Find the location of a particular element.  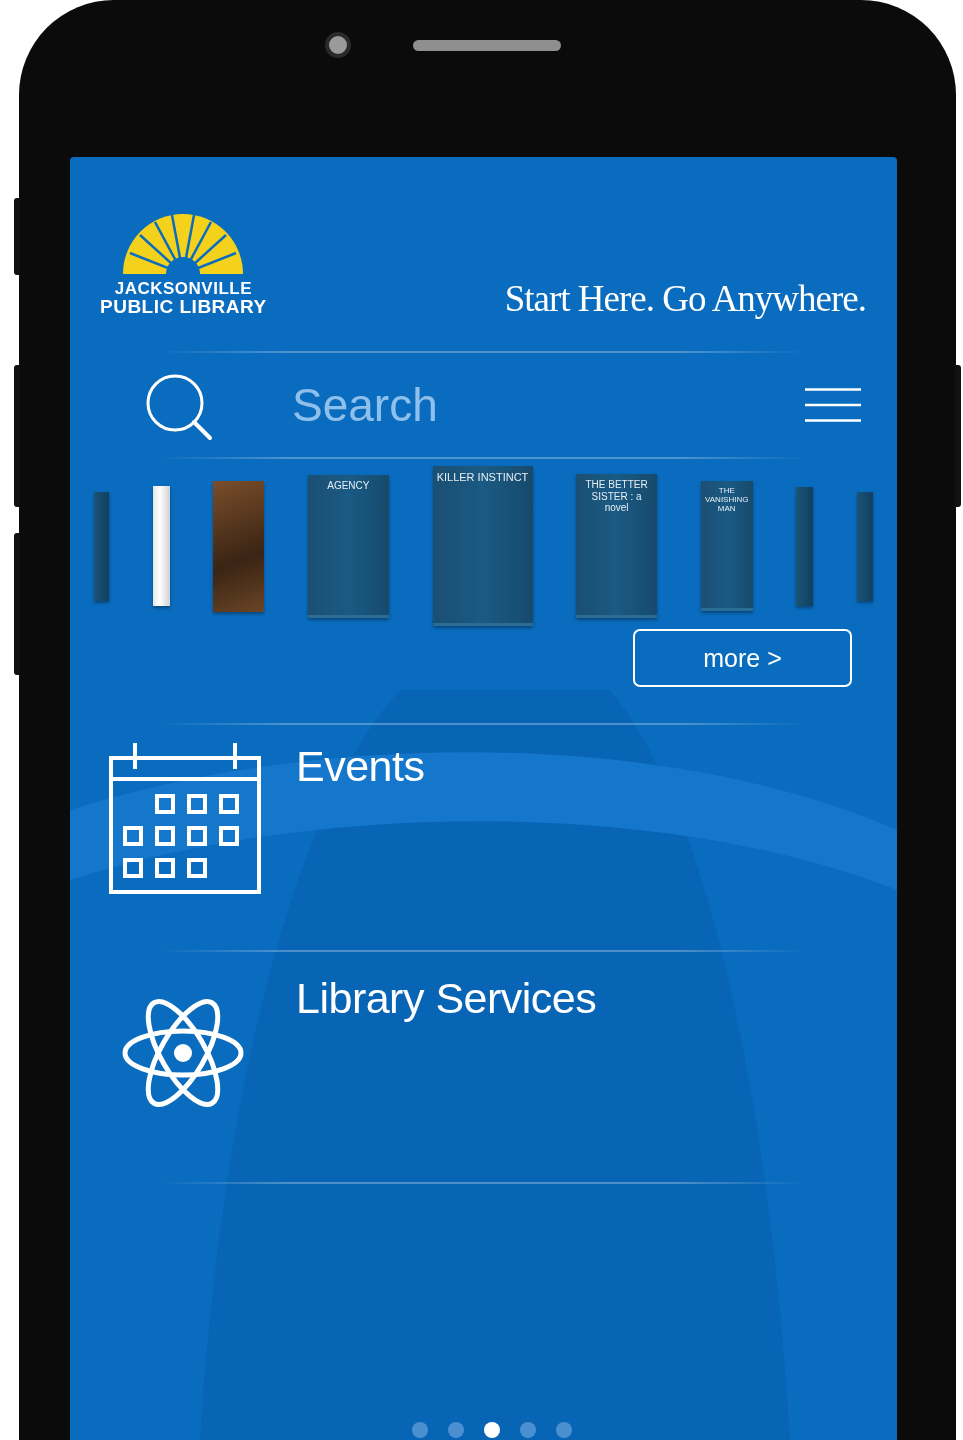

book-cover: THE VANISHING MAN is located at coordinates (726, 546).